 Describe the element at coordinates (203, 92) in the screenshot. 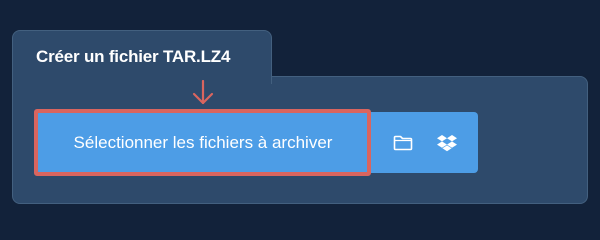

I see `arrow-down-icon` at that location.